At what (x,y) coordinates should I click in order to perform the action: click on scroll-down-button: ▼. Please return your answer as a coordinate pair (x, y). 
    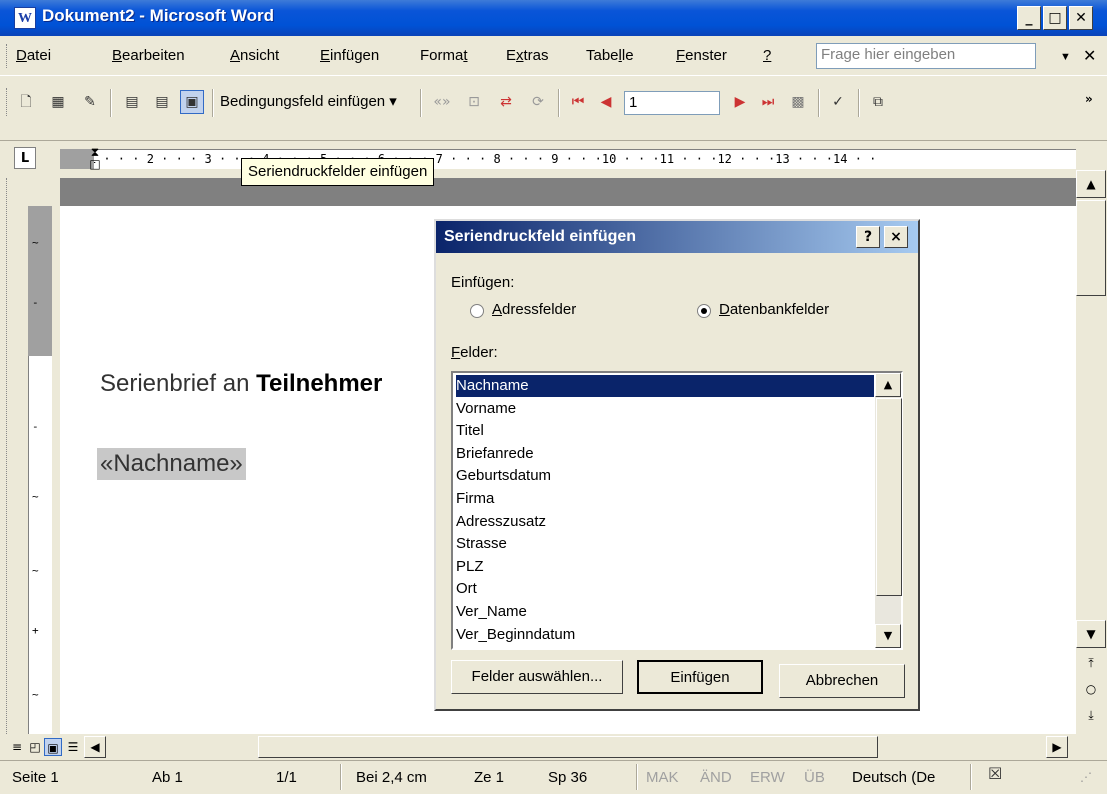
    Looking at the image, I should click on (1091, 634).